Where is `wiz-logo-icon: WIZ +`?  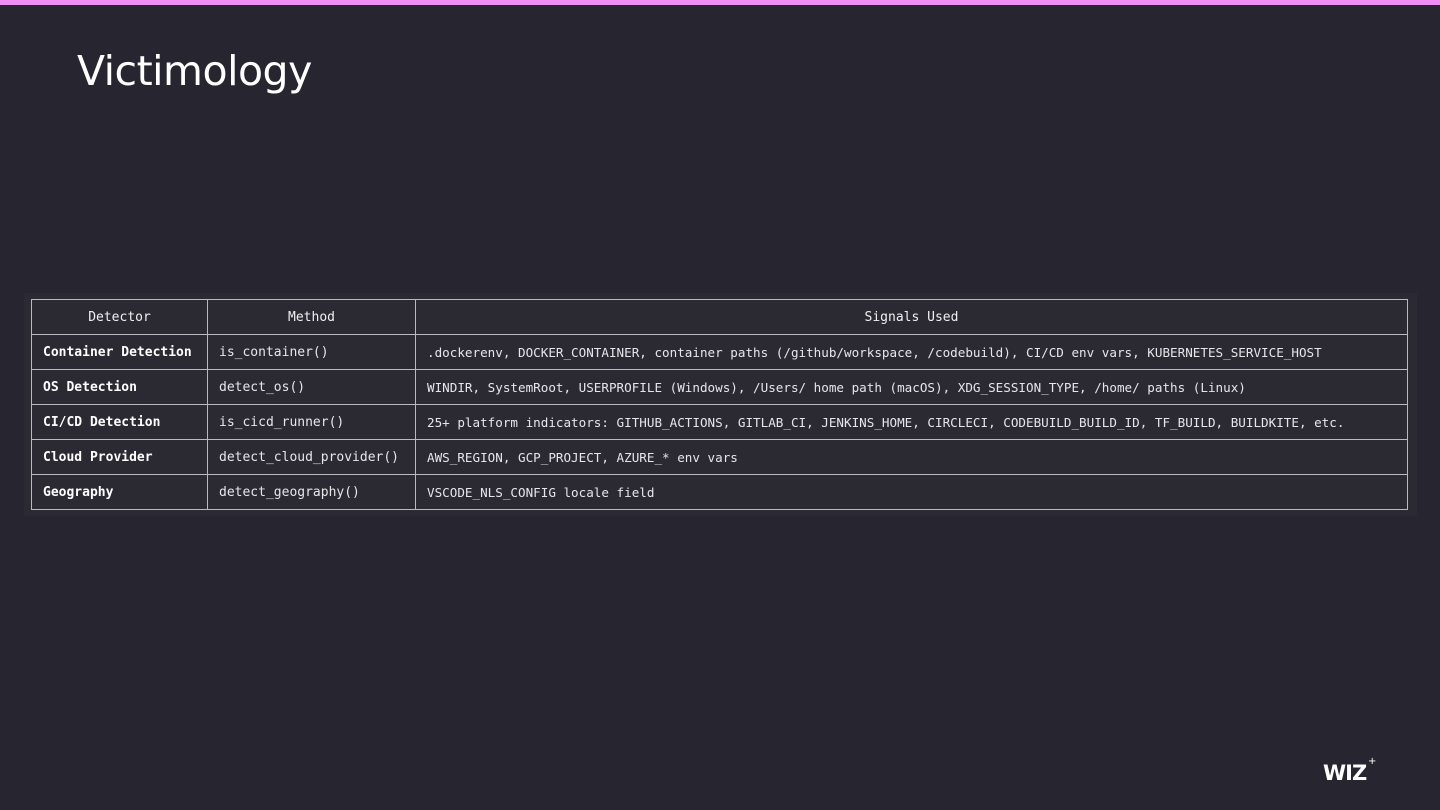
wiz-logo-icon: WIZ + is located at coordinates (1350, 771).